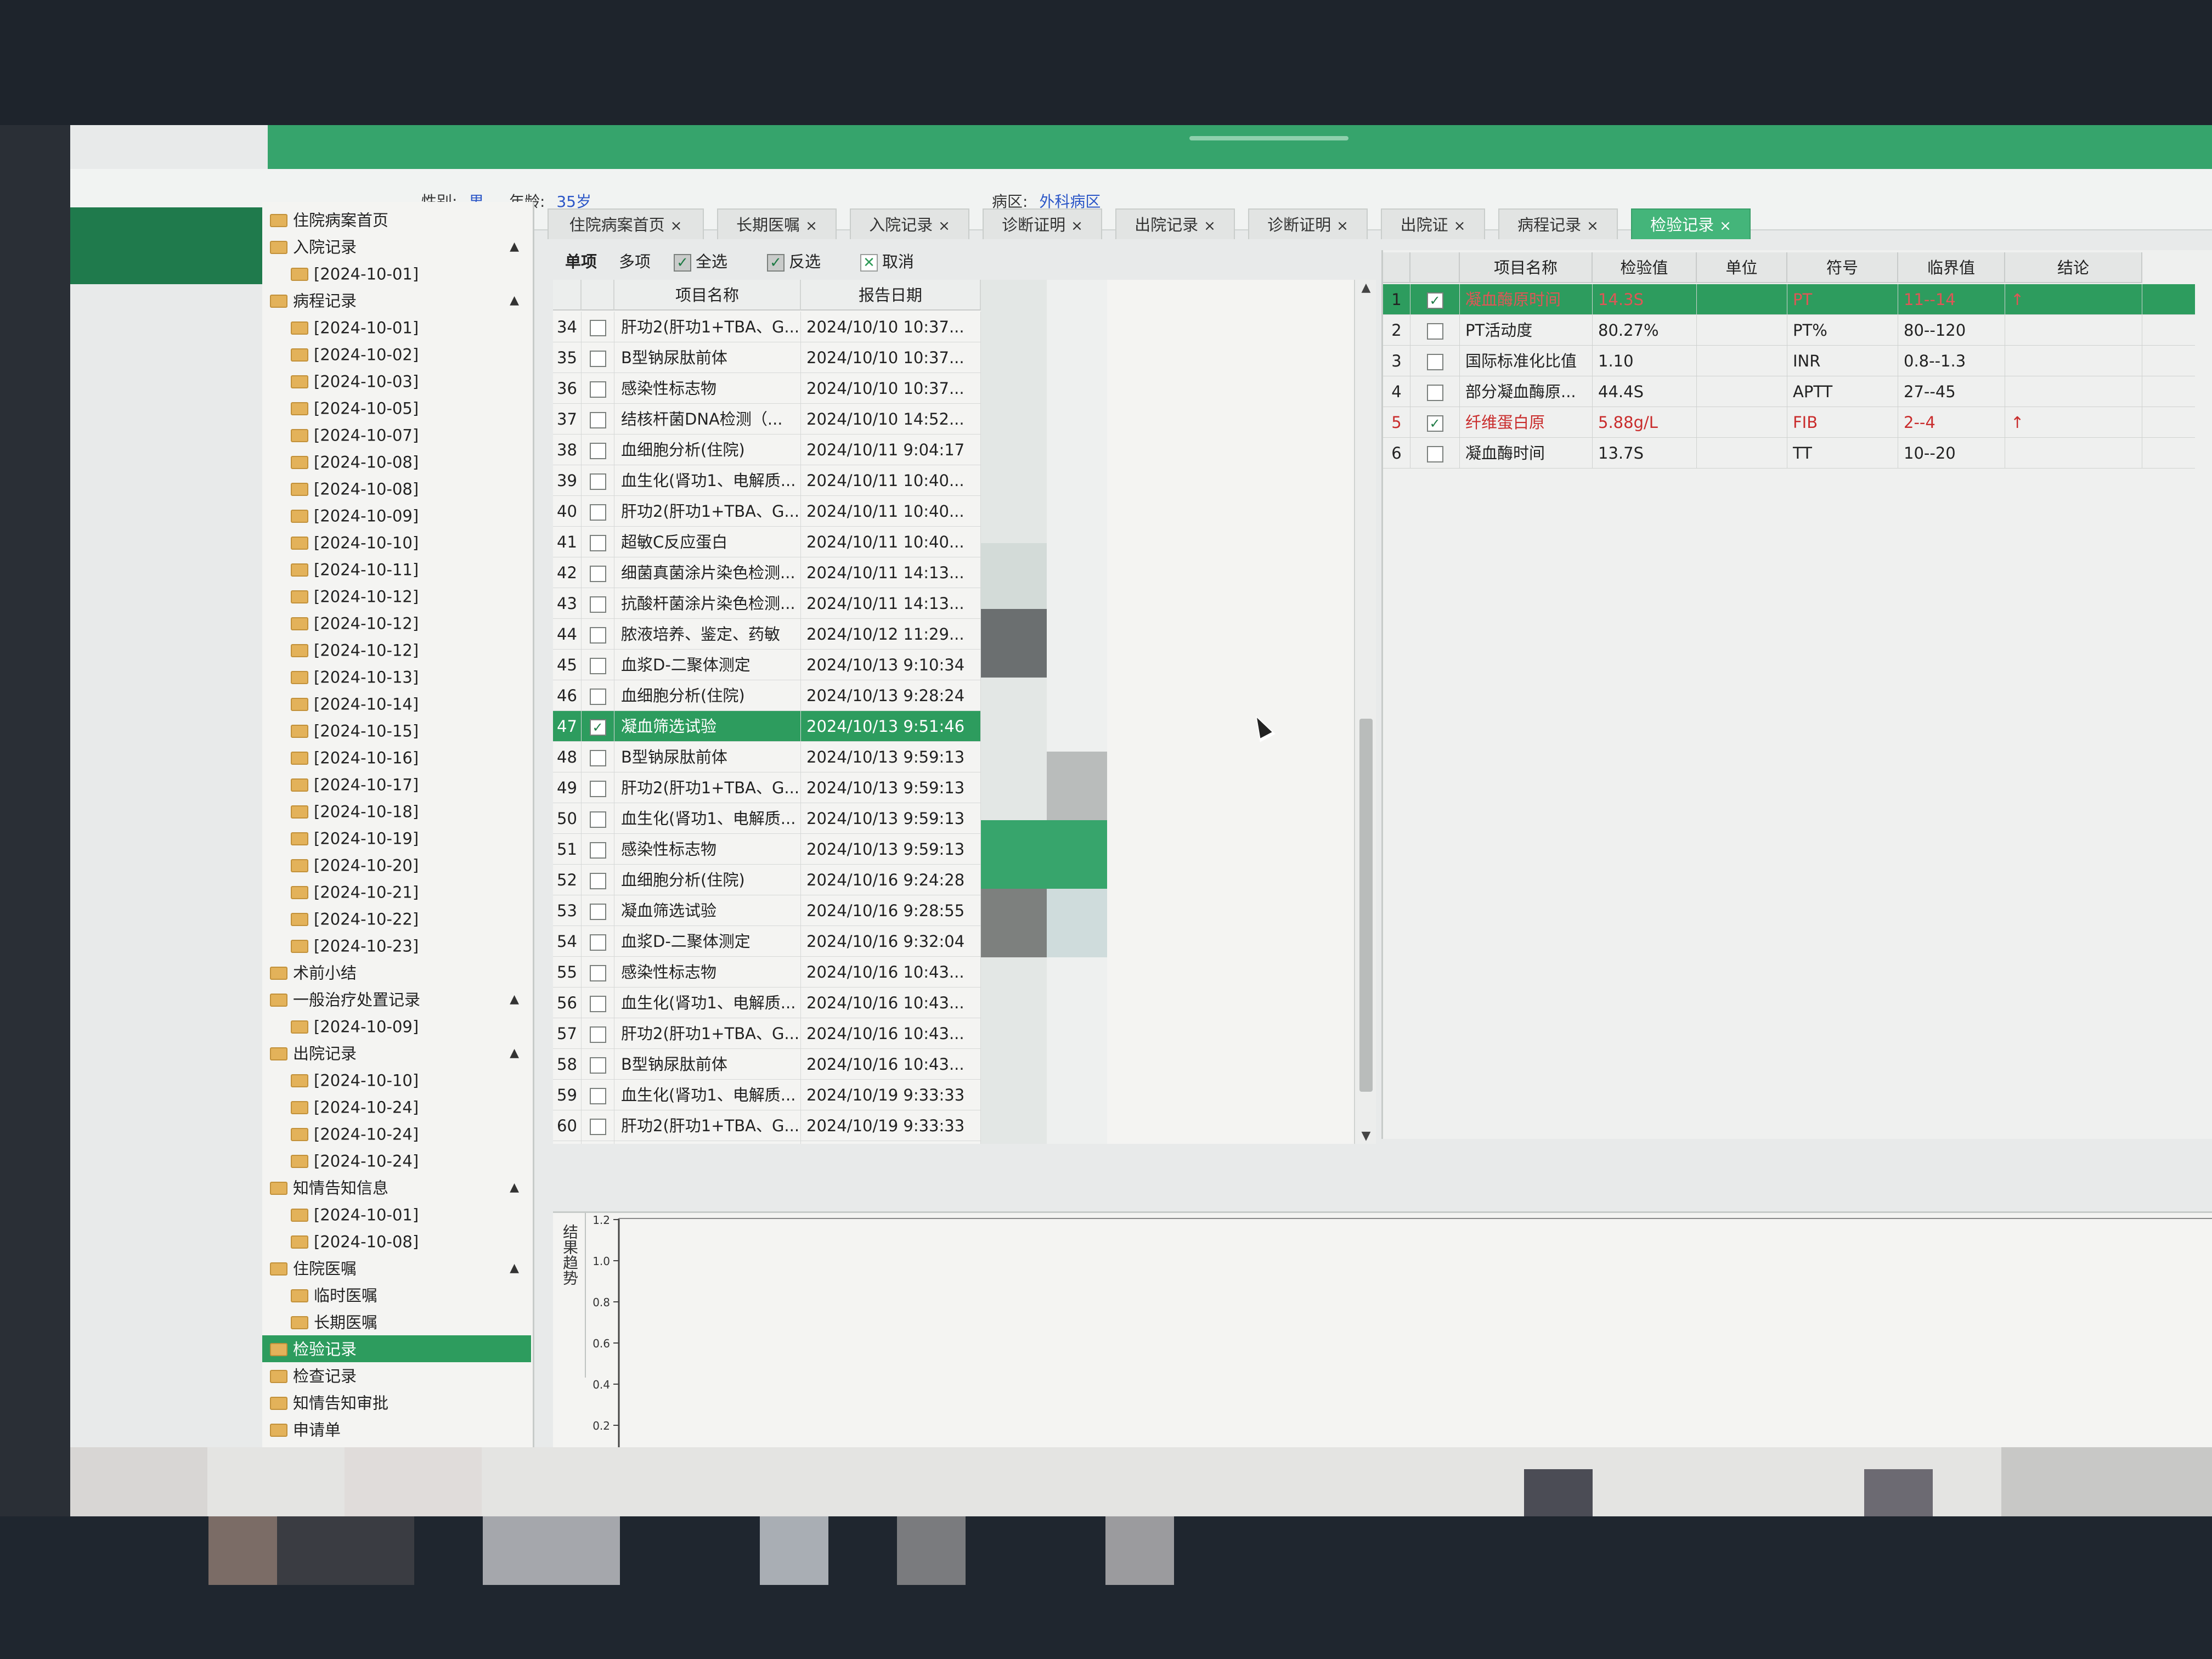  I want to click on tree-item: [2024-10-21], so click(397, 892).